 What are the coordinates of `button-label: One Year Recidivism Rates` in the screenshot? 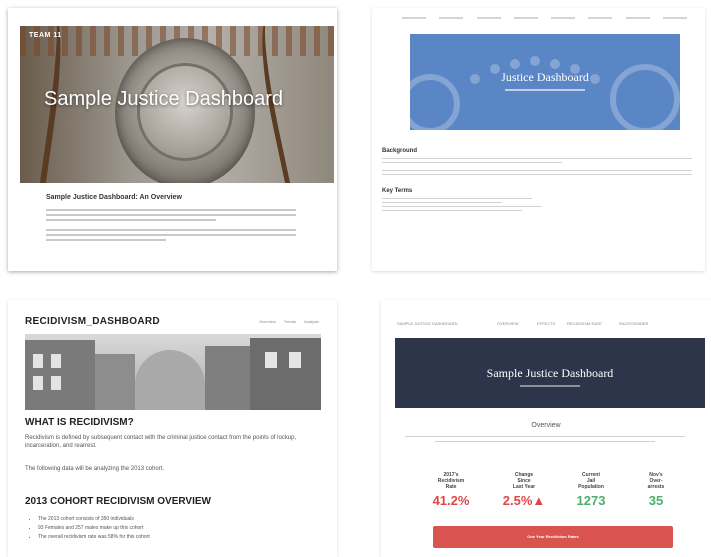 It's located at (553, 536).